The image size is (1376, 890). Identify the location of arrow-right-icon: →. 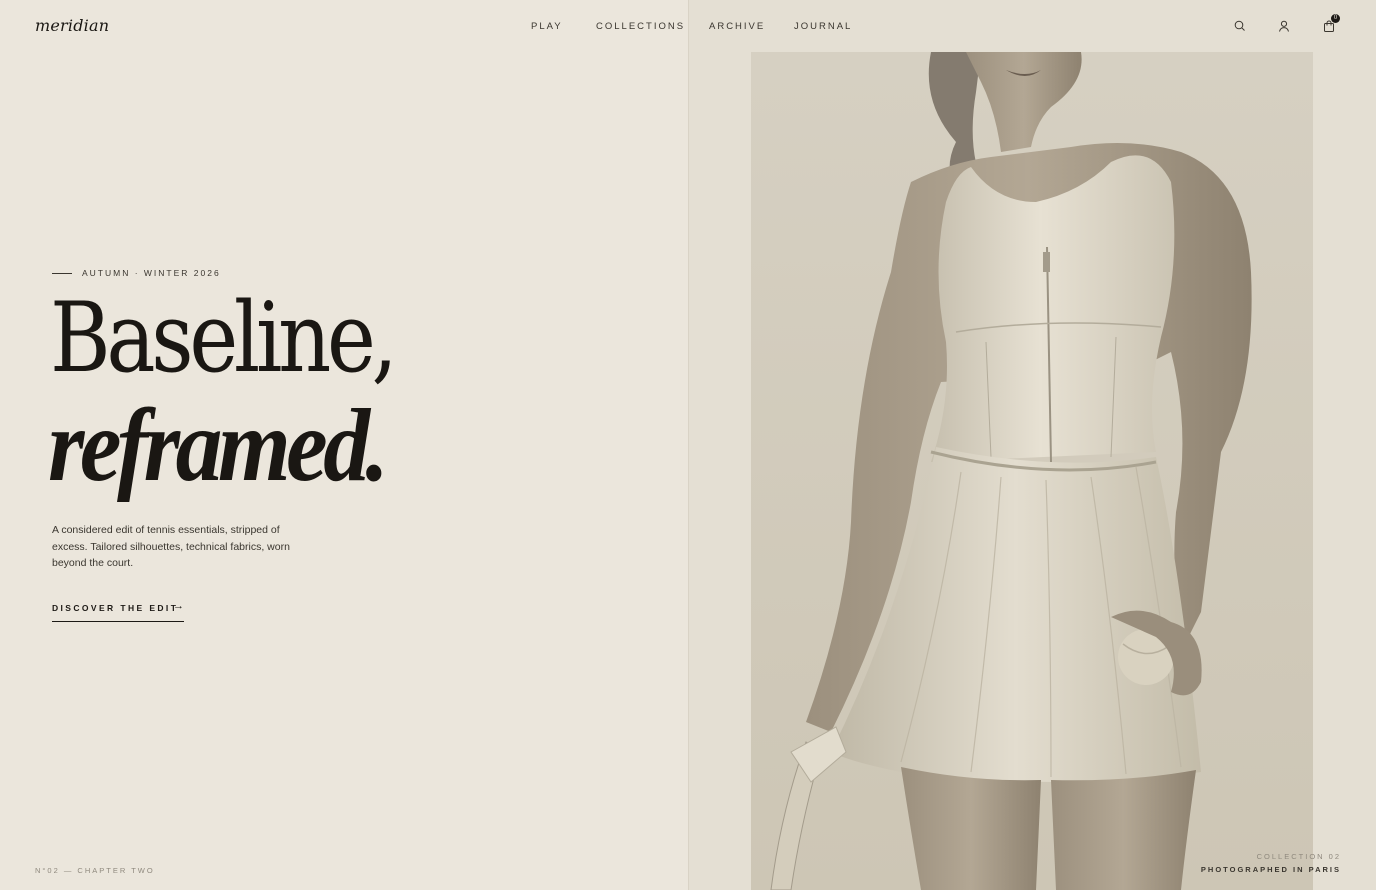
(178, 606).